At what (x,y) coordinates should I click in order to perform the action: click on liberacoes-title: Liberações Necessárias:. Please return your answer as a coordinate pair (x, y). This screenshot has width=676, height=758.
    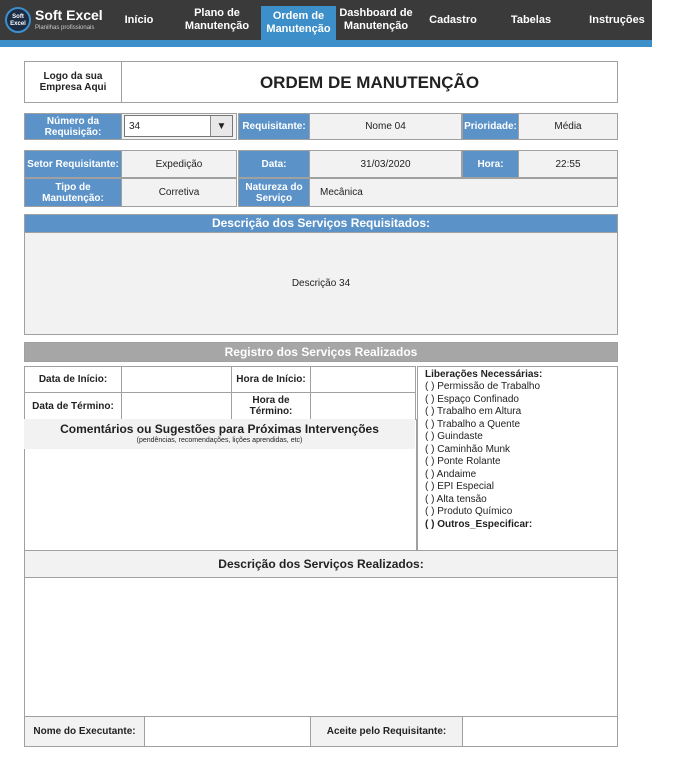
    Looking at the image, I should click on (484, 374).